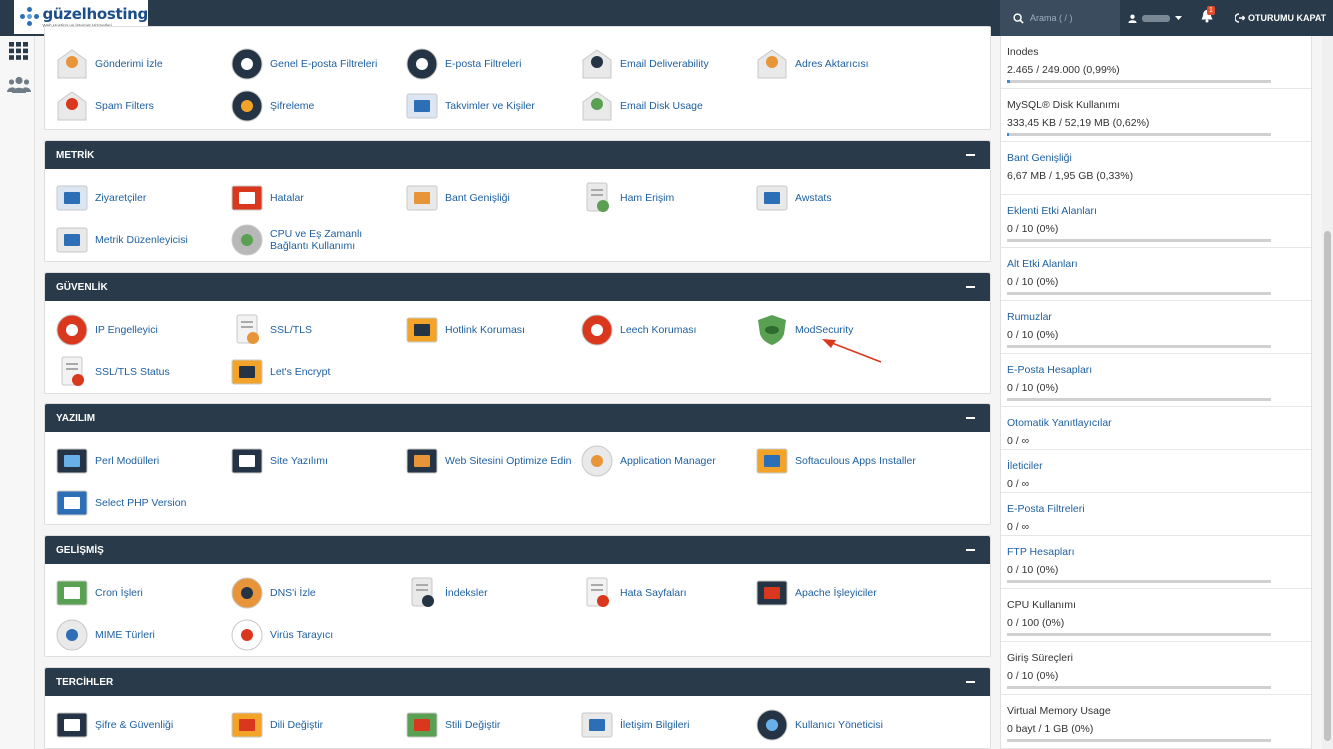 The height and width of the screenshot is (749, 1333). I want to click on tool-link-perl-modules: Perl Modülleri, so click(140, 461).